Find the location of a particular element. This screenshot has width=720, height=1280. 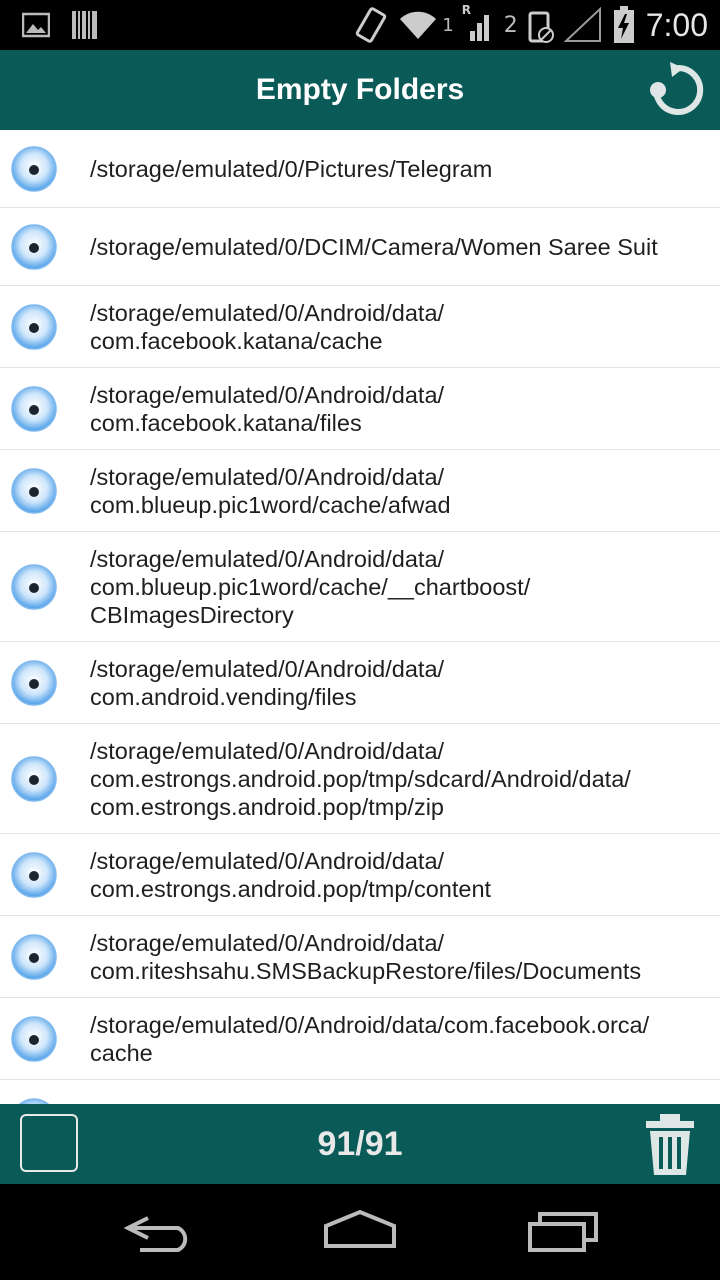

bottom-action-bar: 91/91 is located at coordinates (360, 1144).